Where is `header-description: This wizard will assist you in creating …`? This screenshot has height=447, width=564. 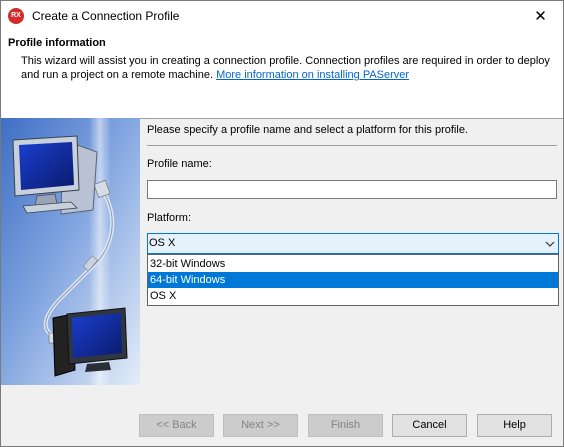
header-description: This wizard will assist you in creating … is located at coordinates (288, 68).